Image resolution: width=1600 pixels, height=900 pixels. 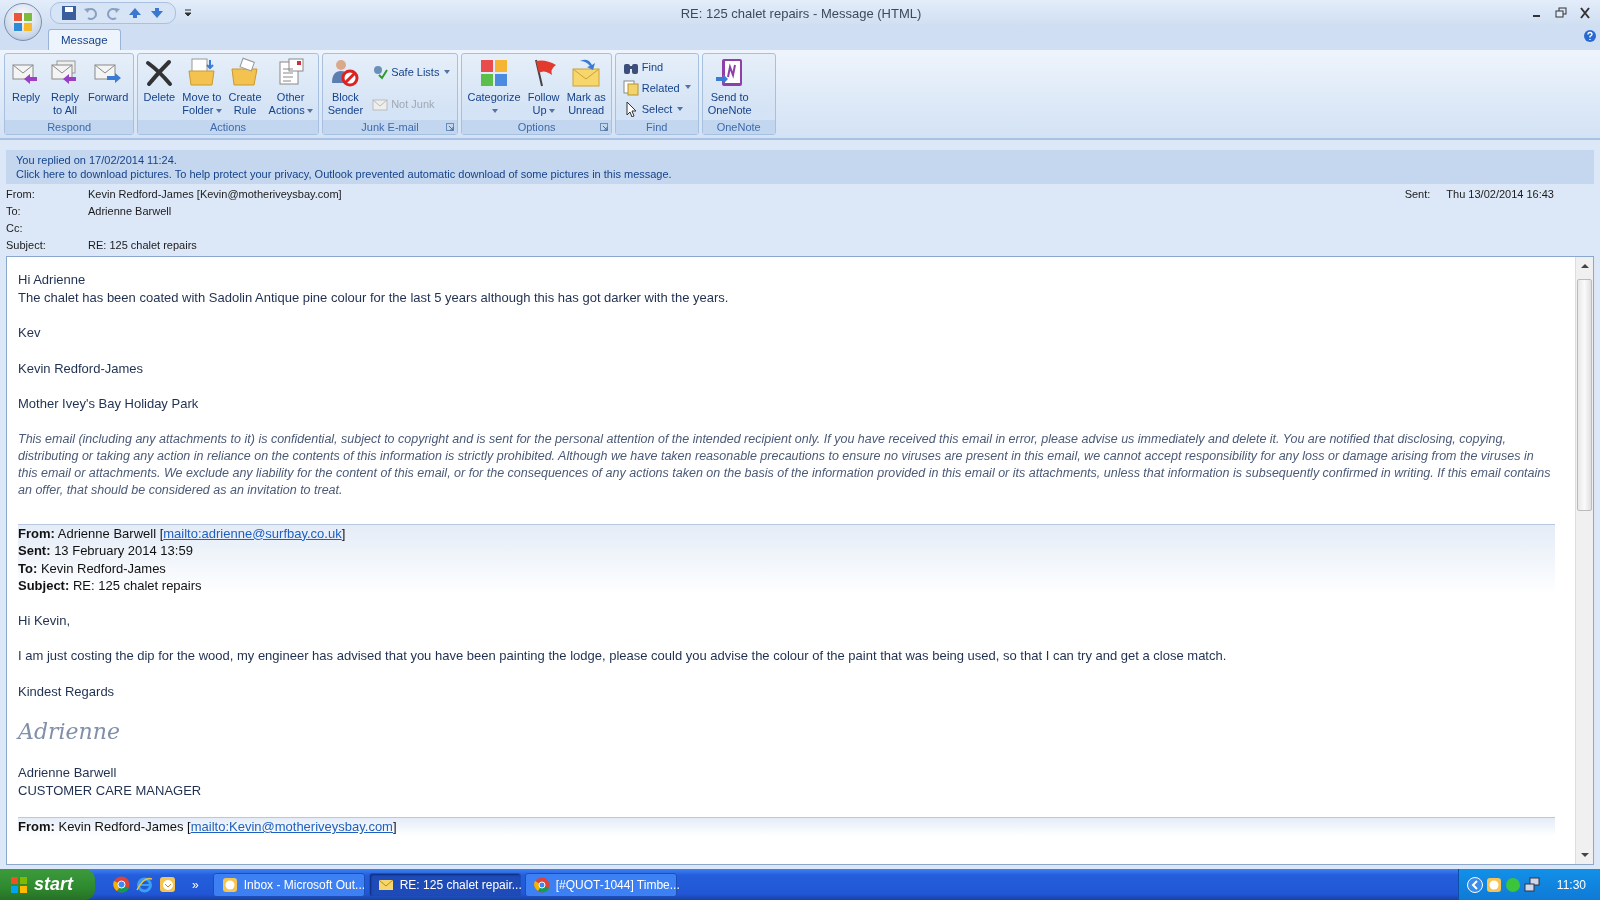 I want to click on info-text: Click here to download pictures. To help protect your privacy, Outlook prevented automatic download of some pictures in this message., so click(x=344, y=174).